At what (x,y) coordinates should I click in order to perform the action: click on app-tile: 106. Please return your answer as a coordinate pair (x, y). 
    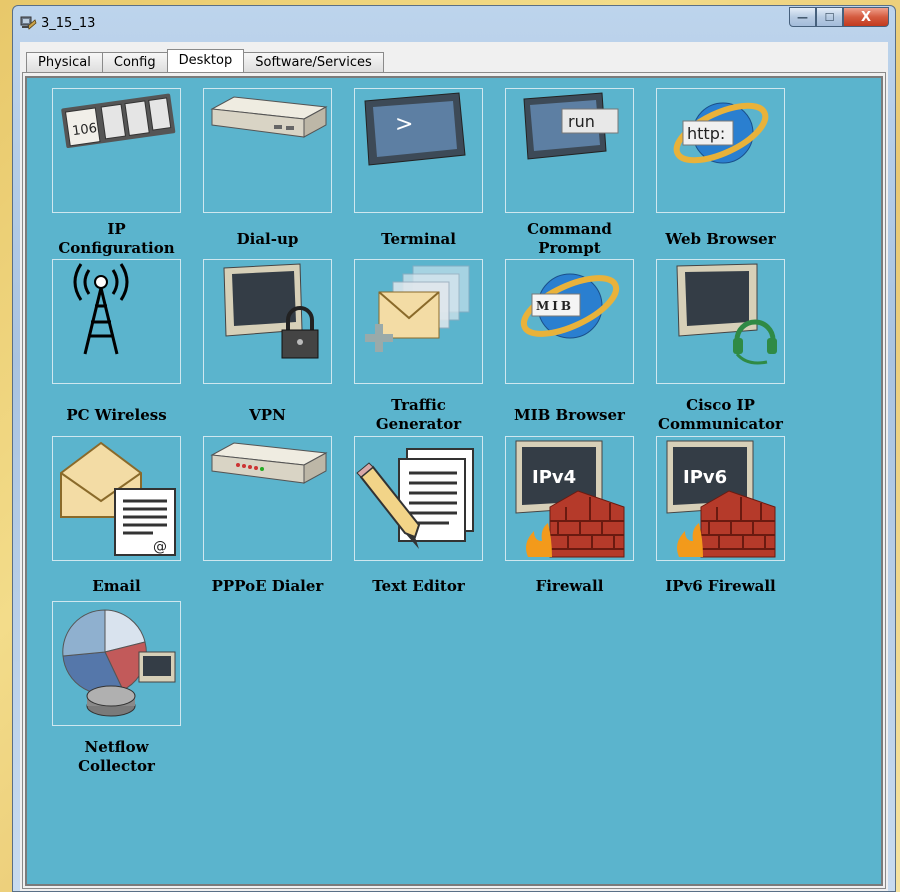
    Looking at the image, I should click on (116, 150).